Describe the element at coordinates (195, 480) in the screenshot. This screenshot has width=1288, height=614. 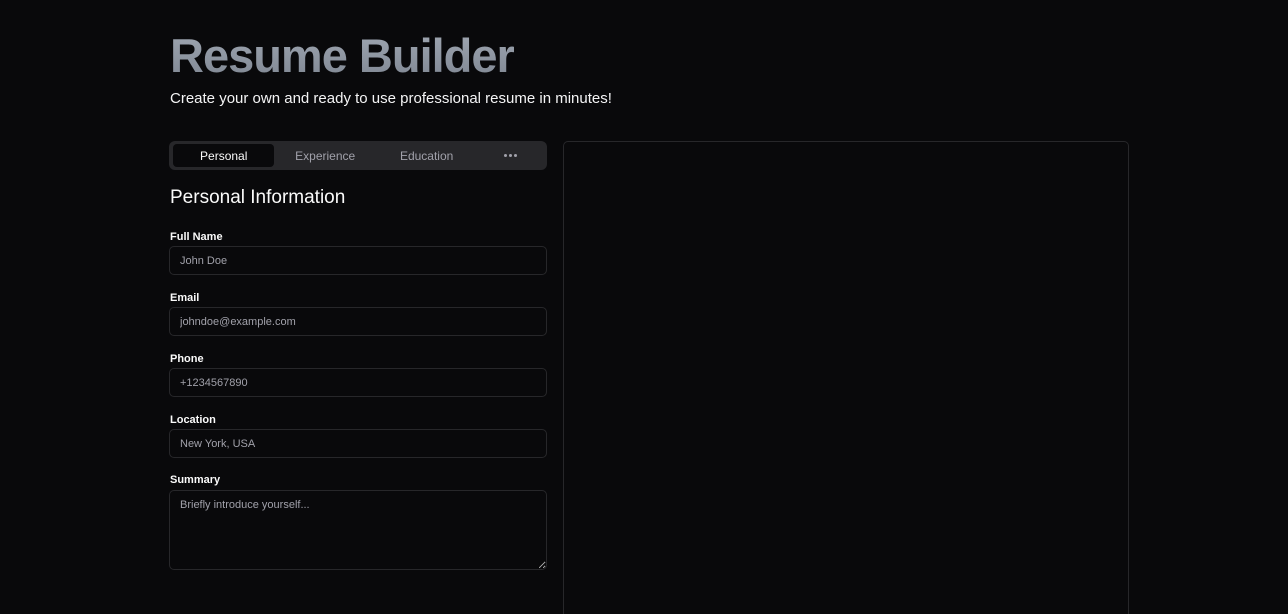
I see `summary-label: Summary` at that location.